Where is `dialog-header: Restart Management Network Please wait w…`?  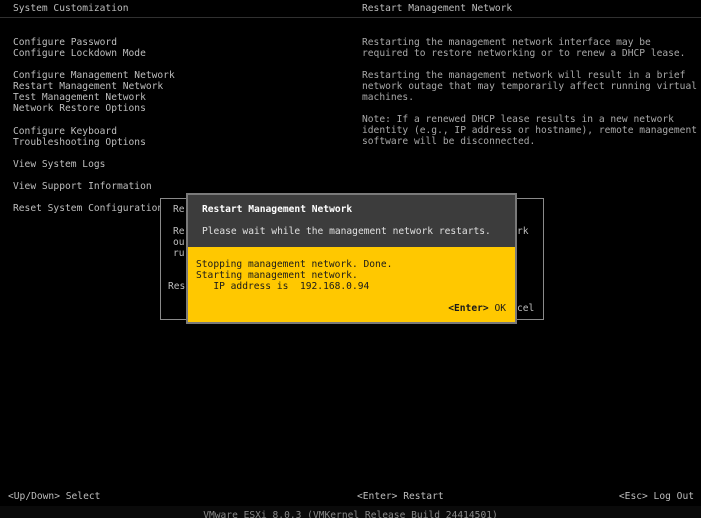 dialog-header: Restart Management Network Please wait w… is located at coordinates (351, 221).